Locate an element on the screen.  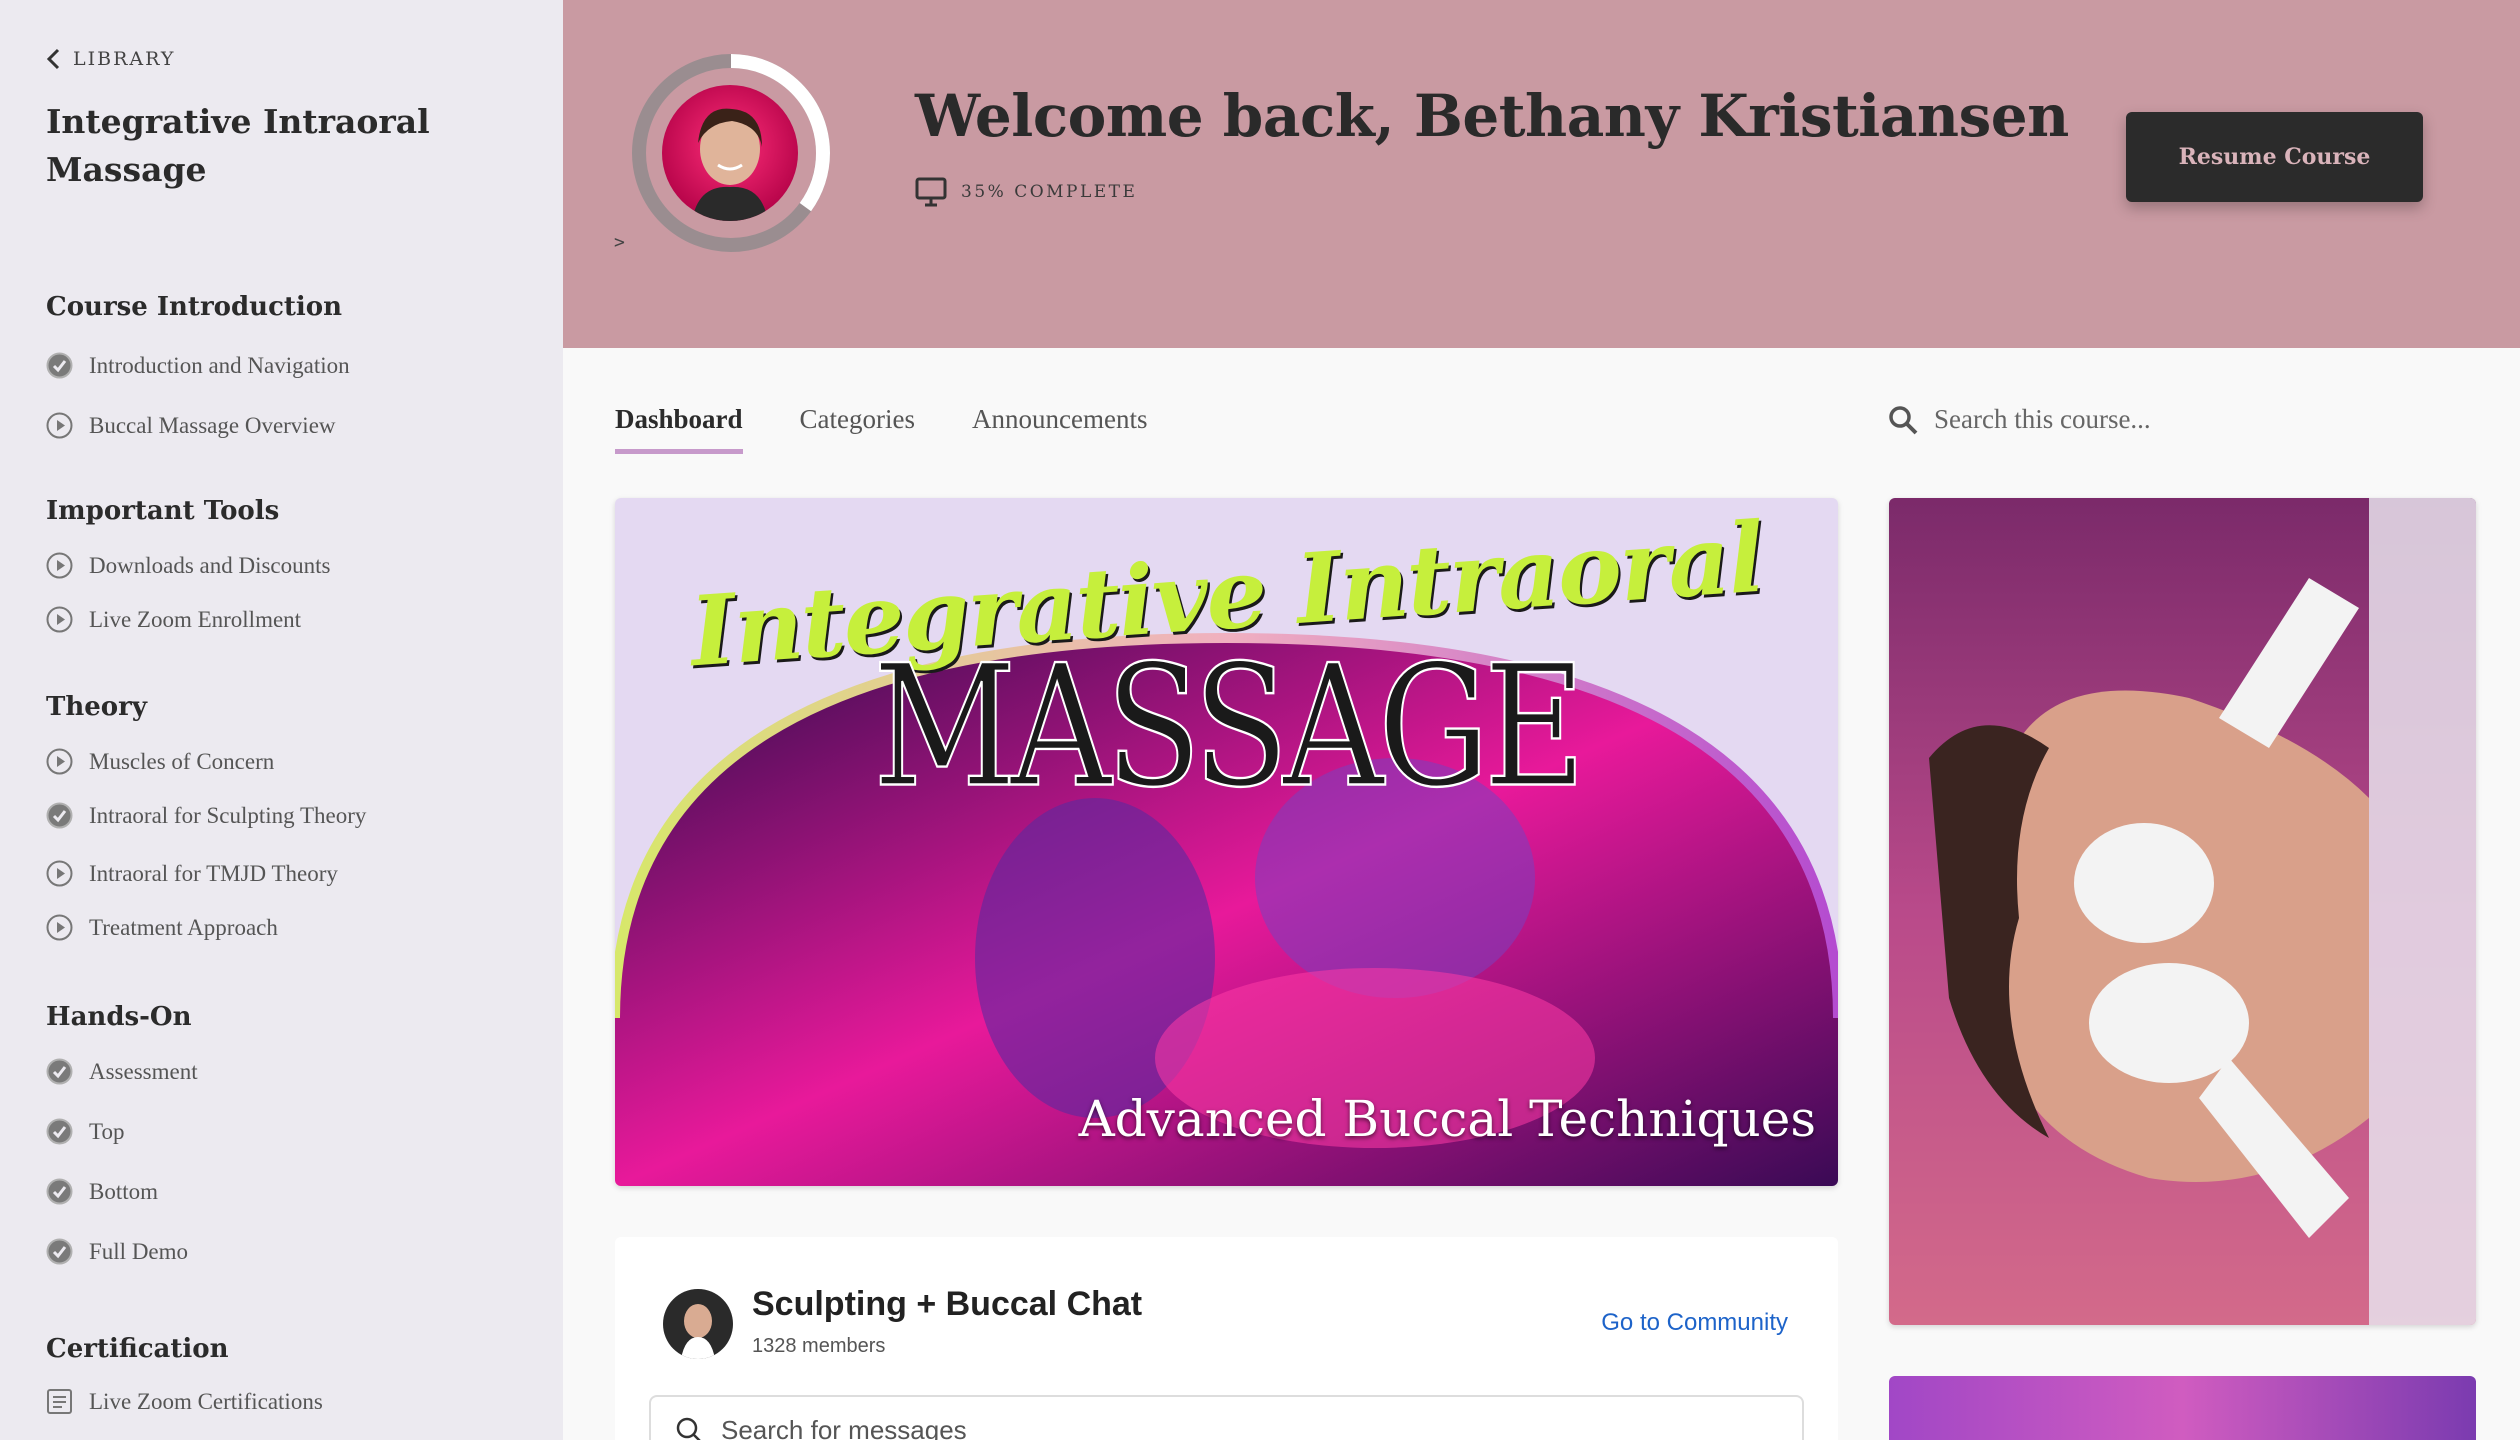
lesson-label: Intraoral for Sculpting Theory is located at coordinates (228, 815).